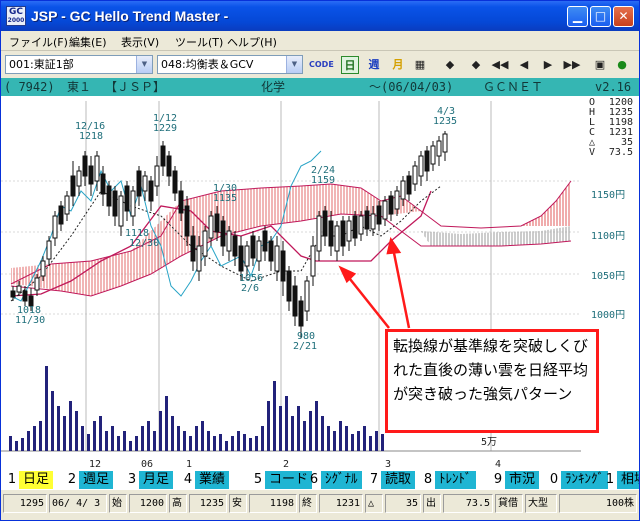 The image size is (640, 521). What do you see at coordinates (238, 503) in the screenshot?
I see `status-label-low: 安` at bounding box center [238, 503].